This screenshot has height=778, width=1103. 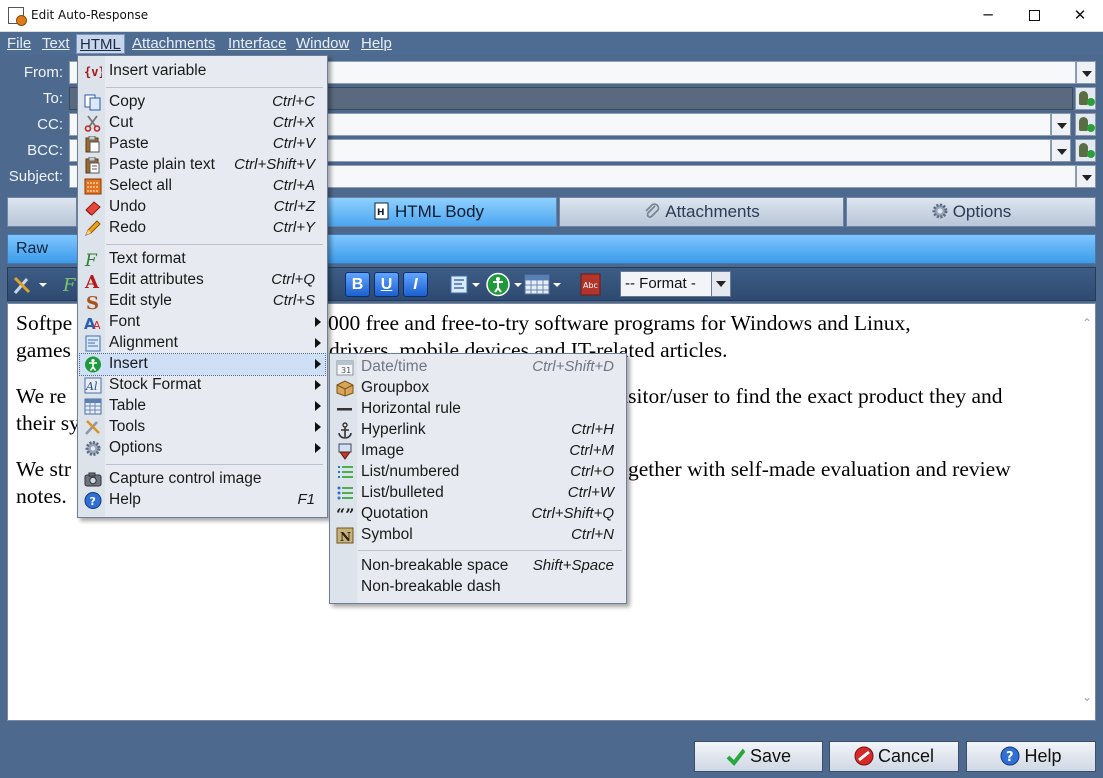 What do you see at coordinates (56, 44) in the screenshot?
I see `menu-text: Text` at bounding box center [56, 44].